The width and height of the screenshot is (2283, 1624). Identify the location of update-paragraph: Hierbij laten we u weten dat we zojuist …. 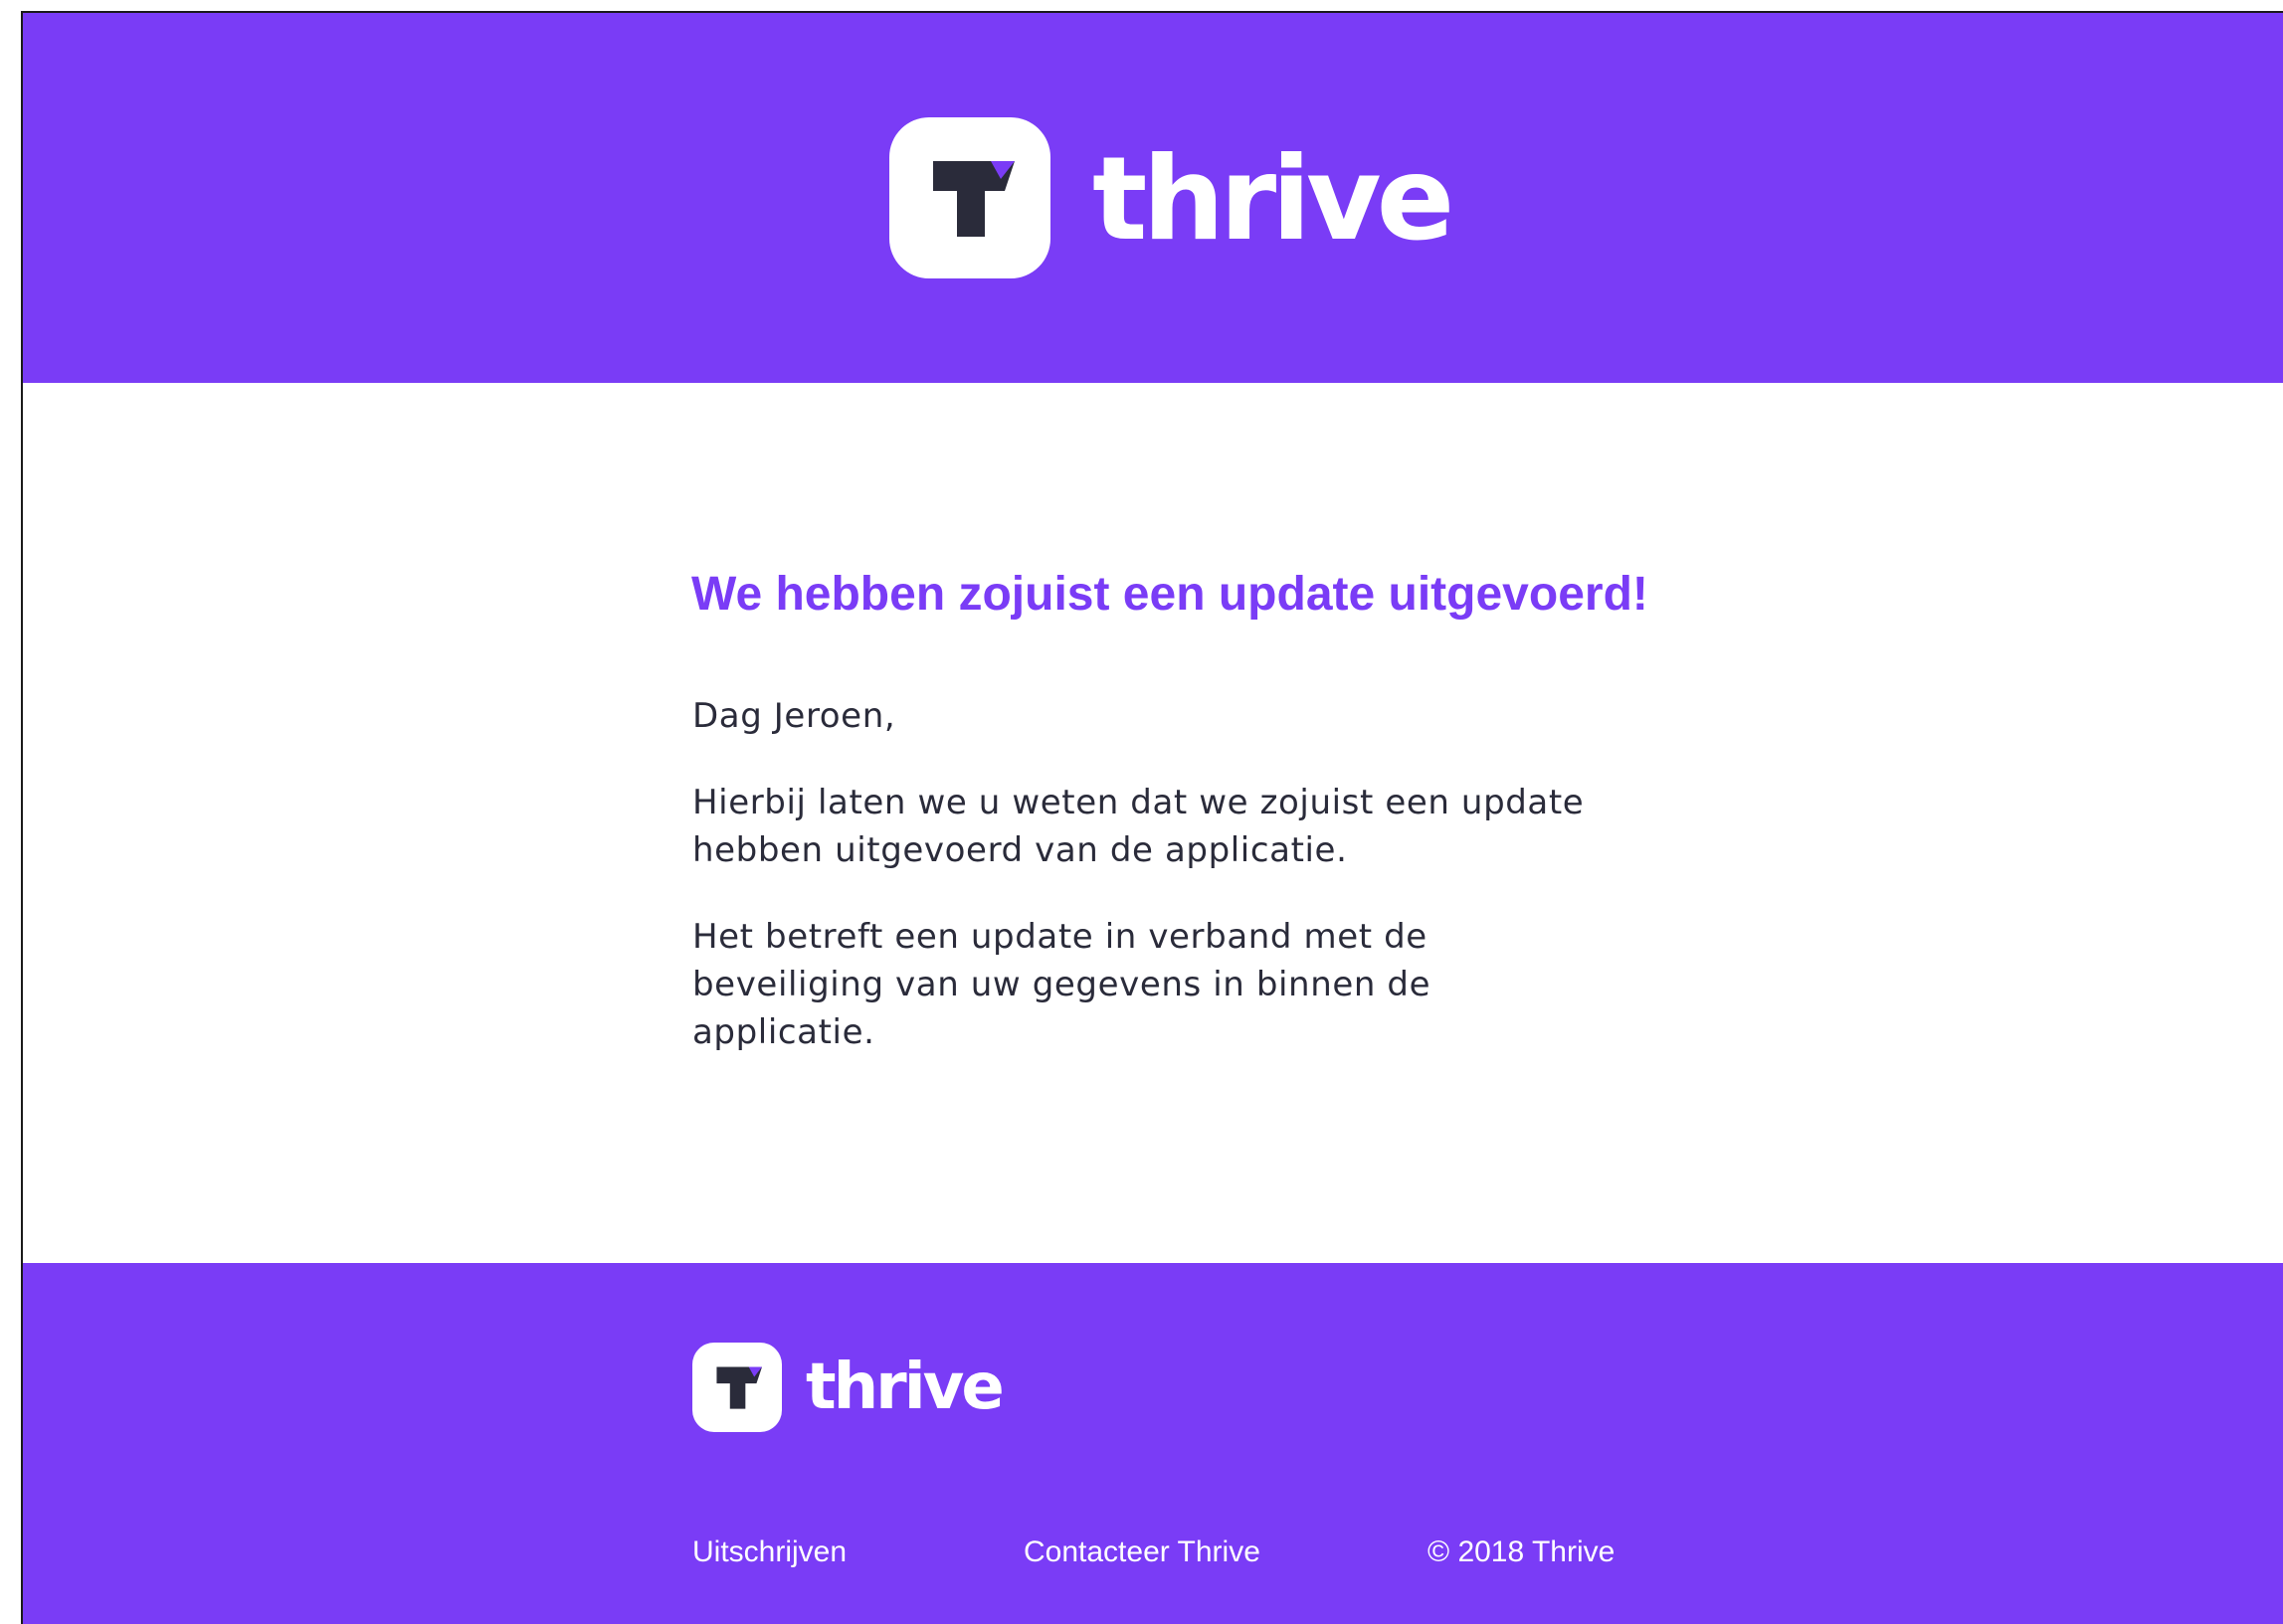
(1138, 826).